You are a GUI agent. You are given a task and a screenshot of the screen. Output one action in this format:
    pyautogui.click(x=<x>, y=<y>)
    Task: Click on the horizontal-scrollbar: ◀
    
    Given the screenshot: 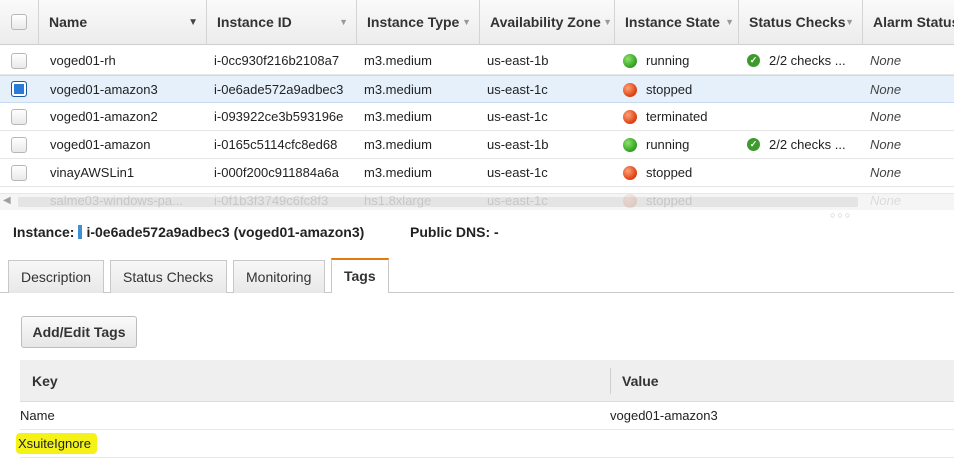 What is the action you would take?
    pyautogui.click(x=477, y=201)
    